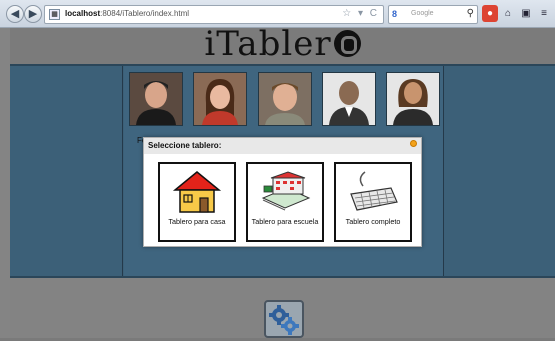  Describe the element at coordinates (15, 14) in the screenshot. I see `back-arrow-icon: ◀` at that location.